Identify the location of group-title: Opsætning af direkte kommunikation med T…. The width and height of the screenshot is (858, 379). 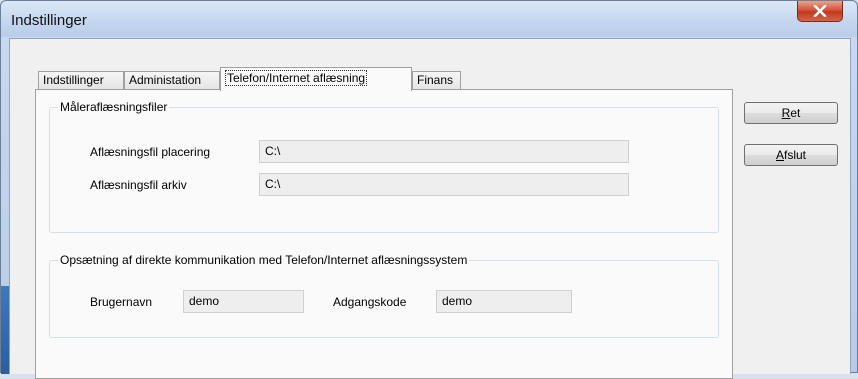
(264, 260).